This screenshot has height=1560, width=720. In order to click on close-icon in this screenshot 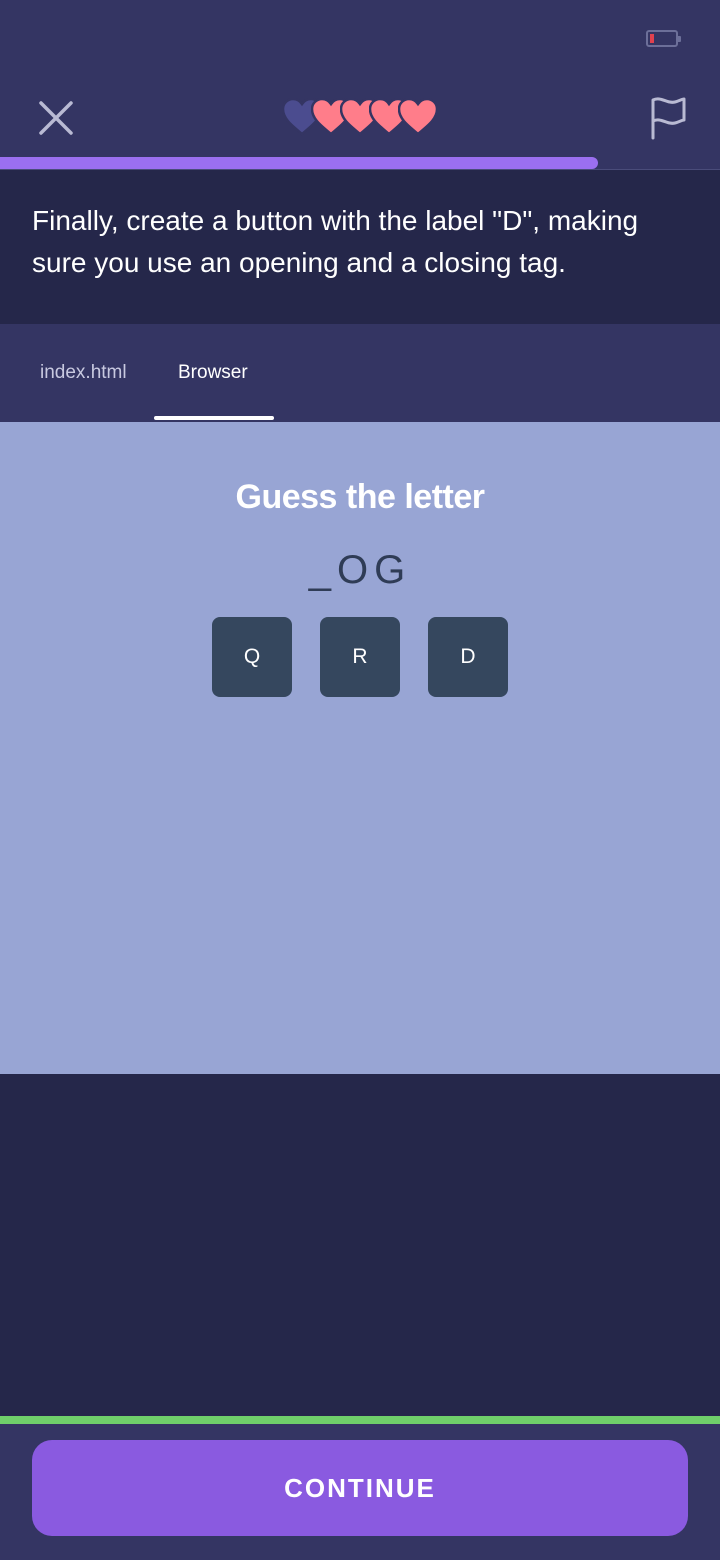, I will do `click(56, 118)`.